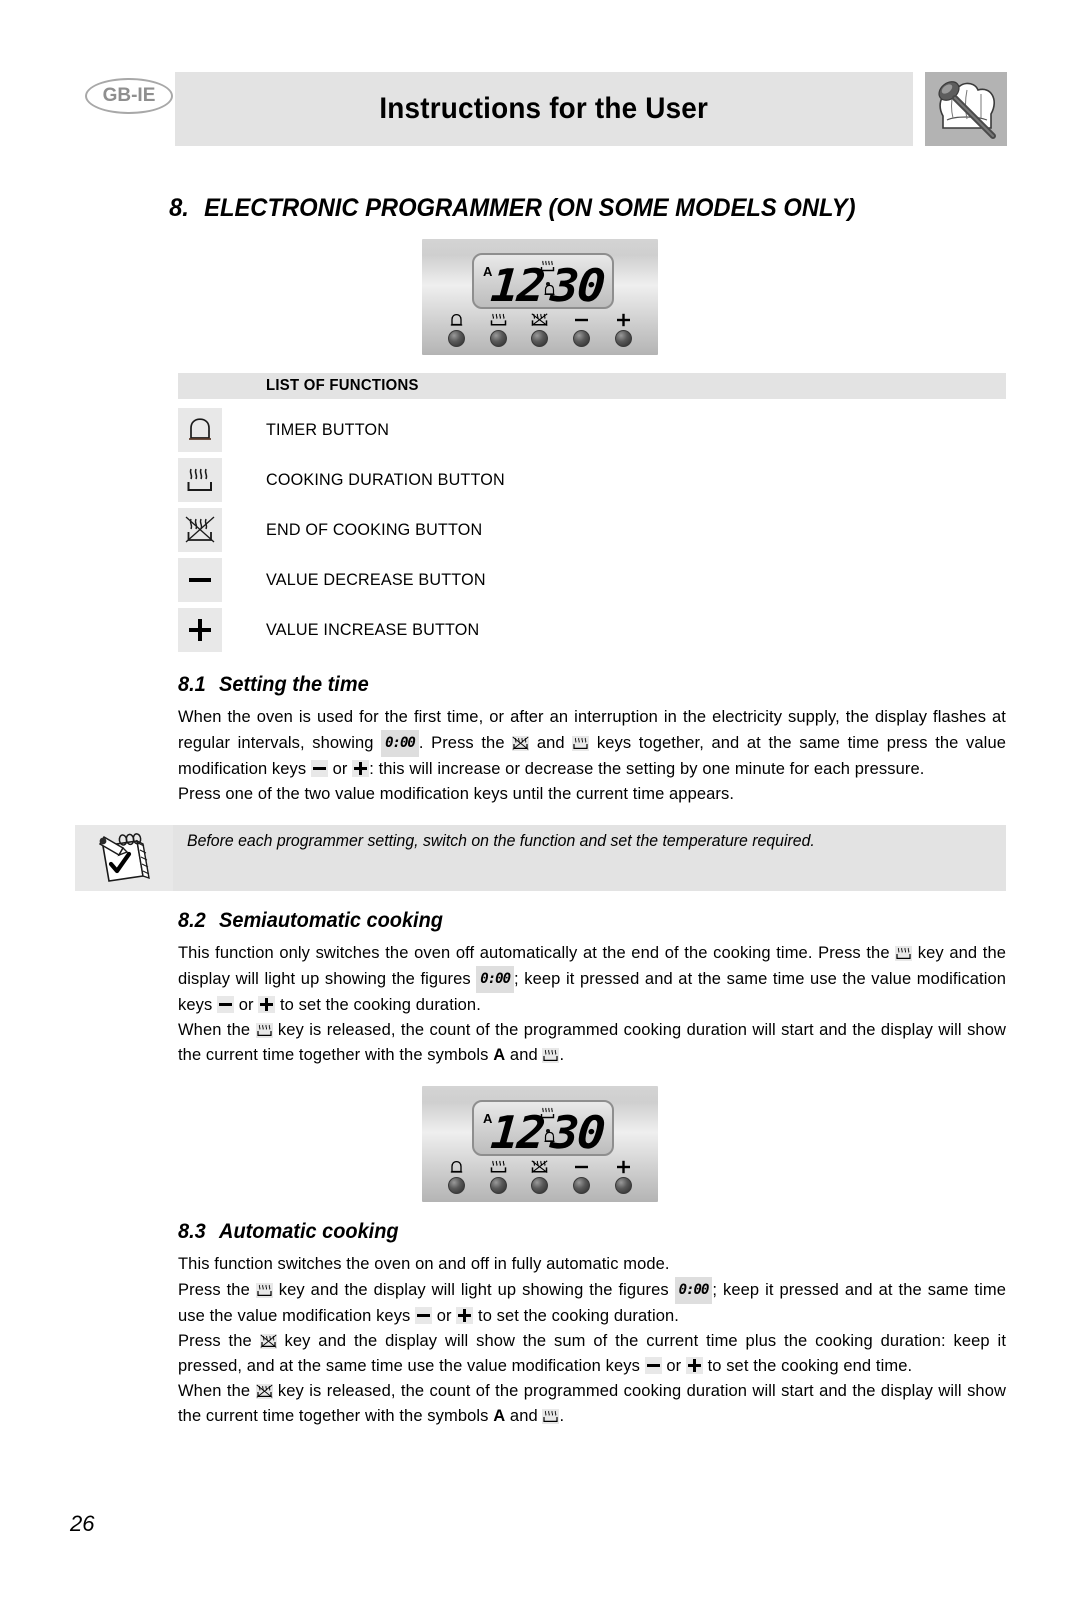  What do you see at coordinates (629, 580) in the screenshot?
I see `table-row: VALUE DECREASE BUTTON` at bounding box center [629, 580].